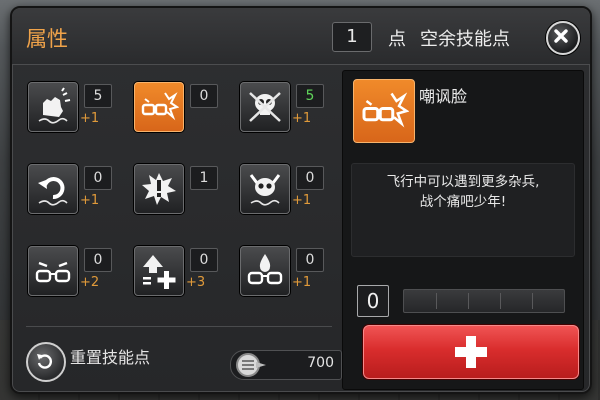 This screenshot has width=600, height=400. I want to click on panel-title: 属性, so click(47, 39).